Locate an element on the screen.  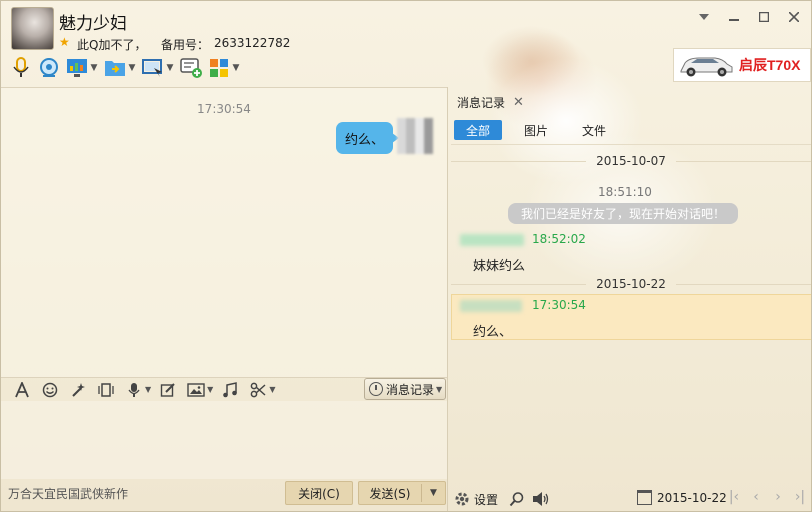
tab-message-history: 消息记录 ✕ is located at coordinates (488, 102).